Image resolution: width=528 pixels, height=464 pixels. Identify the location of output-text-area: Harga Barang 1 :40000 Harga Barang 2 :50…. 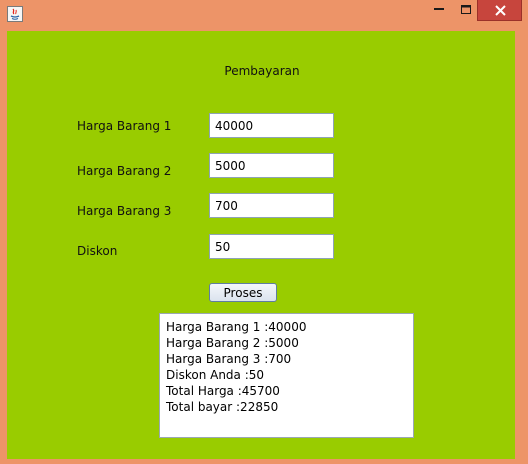
(286, 375).